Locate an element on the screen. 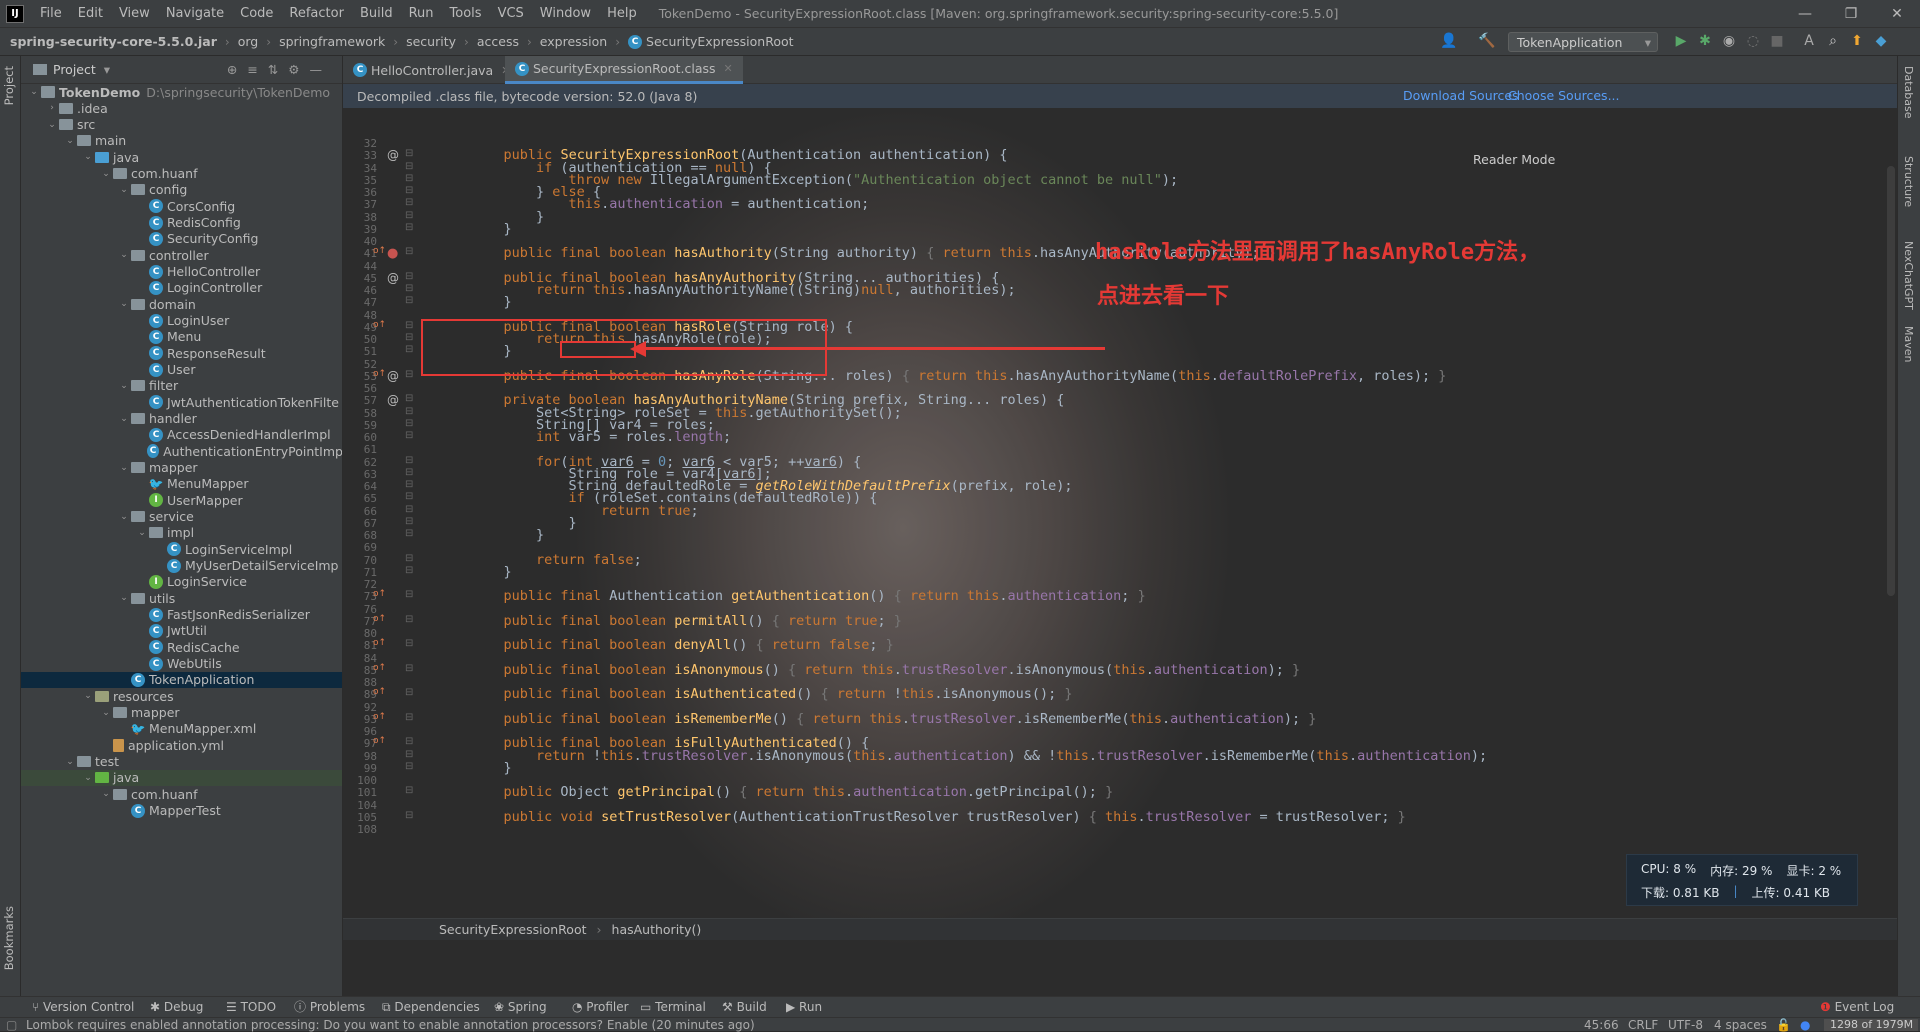  tree-item: C ResponseResult is located at coordinates (181, 353).